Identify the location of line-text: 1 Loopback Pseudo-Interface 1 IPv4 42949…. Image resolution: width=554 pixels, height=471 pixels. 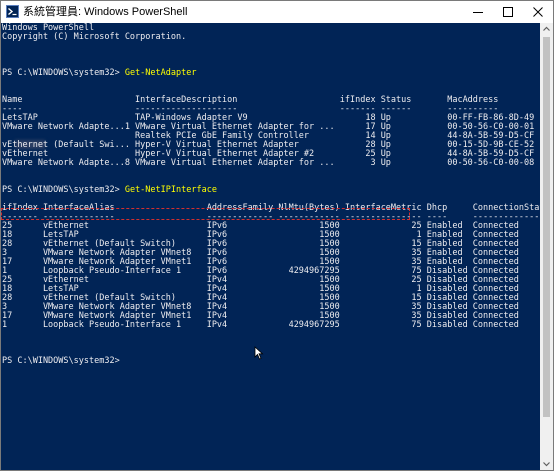
(278, 325).